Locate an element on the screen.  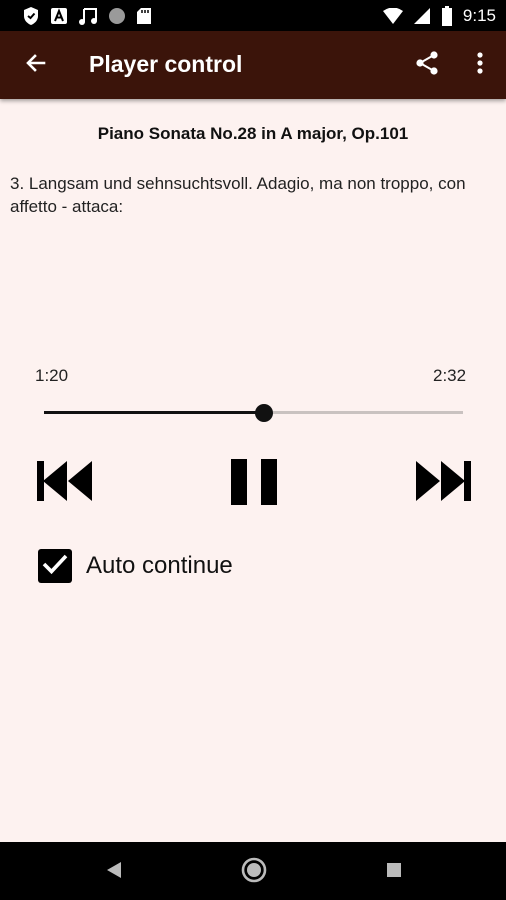
share-button is located at coordinates (427, 65).